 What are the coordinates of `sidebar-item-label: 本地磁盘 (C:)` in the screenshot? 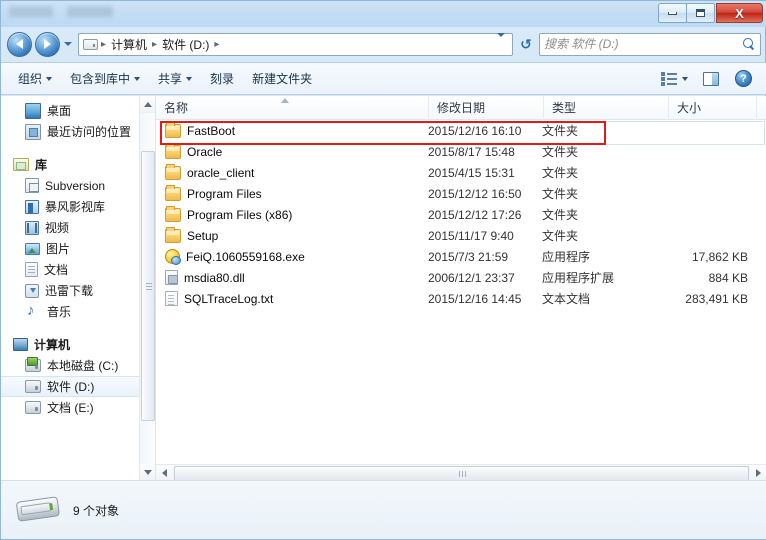 It's located at (83, 366).